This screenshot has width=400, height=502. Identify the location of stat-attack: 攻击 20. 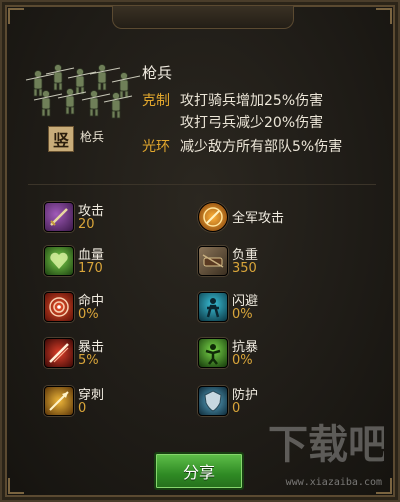
(119, 220).